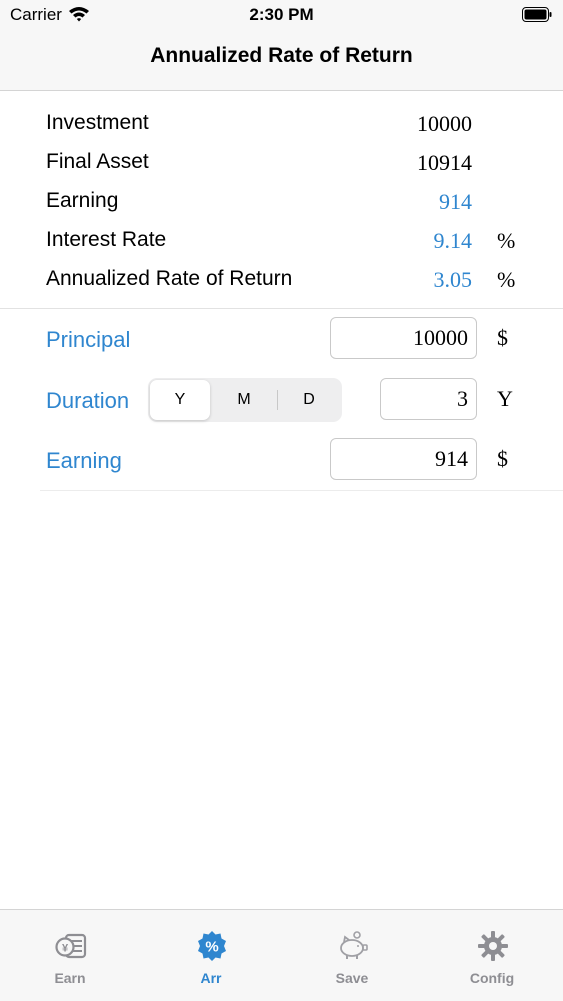 This screenshot has height=1001, width=563. What do you see at coordinates (444, 162) in the screenshot?
I see `final-asset-value: 10914` at bounding box center [444, 162].